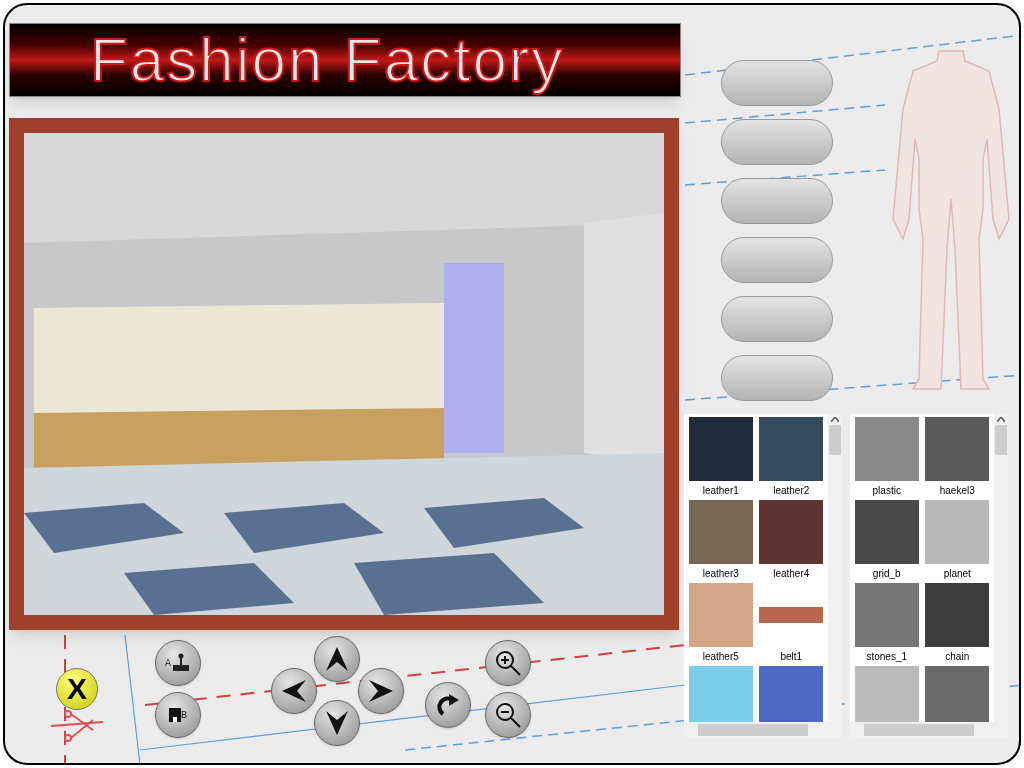 Image resolution: width=1024 pixels, height=768 pixels. I want to click on texture-label: plastic, so click(886, 491).